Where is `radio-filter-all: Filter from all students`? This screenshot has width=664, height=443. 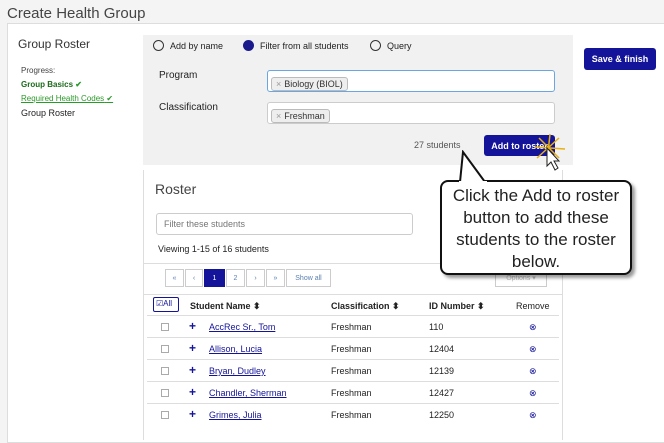 radio-filter-all: Filter from all students is located at coordinates (296, 45).